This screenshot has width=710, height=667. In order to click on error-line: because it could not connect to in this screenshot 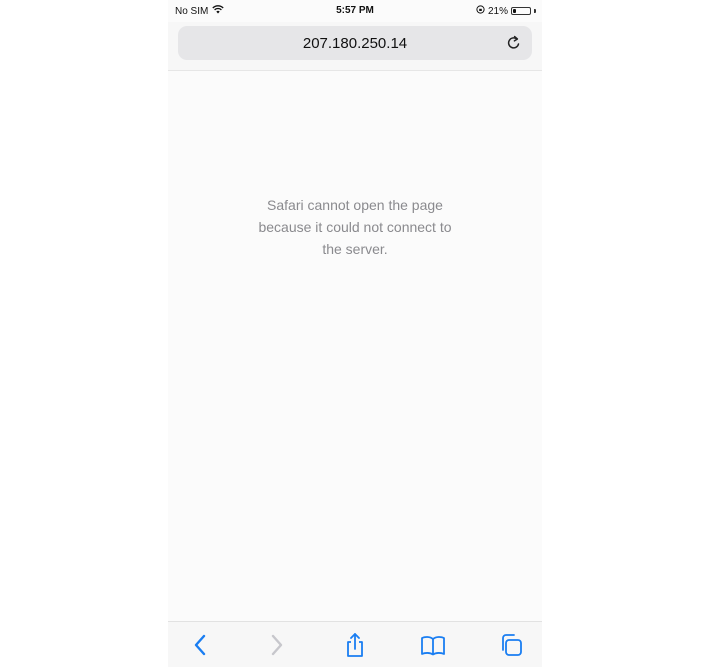, I will do `click(355, 227)`.